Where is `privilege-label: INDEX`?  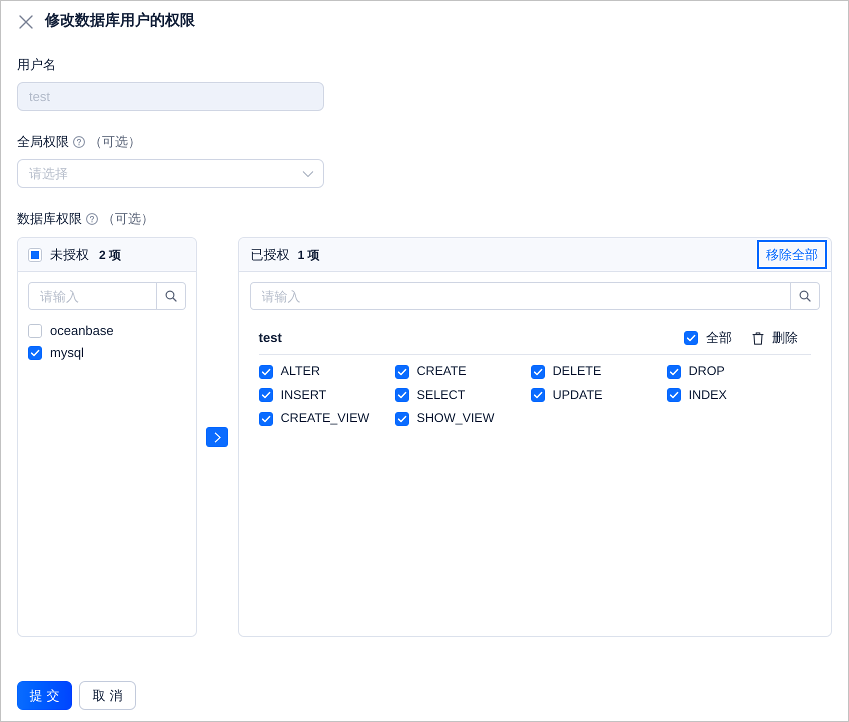
privilege-label: INDEX is located at coordinates (707, 395).